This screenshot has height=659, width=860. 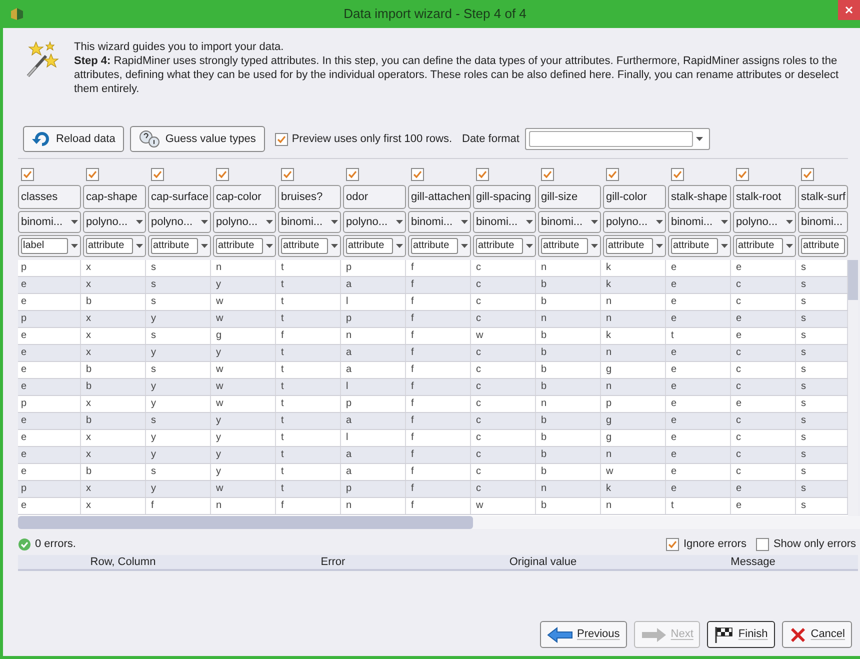 I want to click on table-cell: l, so click(x=374, y=438).